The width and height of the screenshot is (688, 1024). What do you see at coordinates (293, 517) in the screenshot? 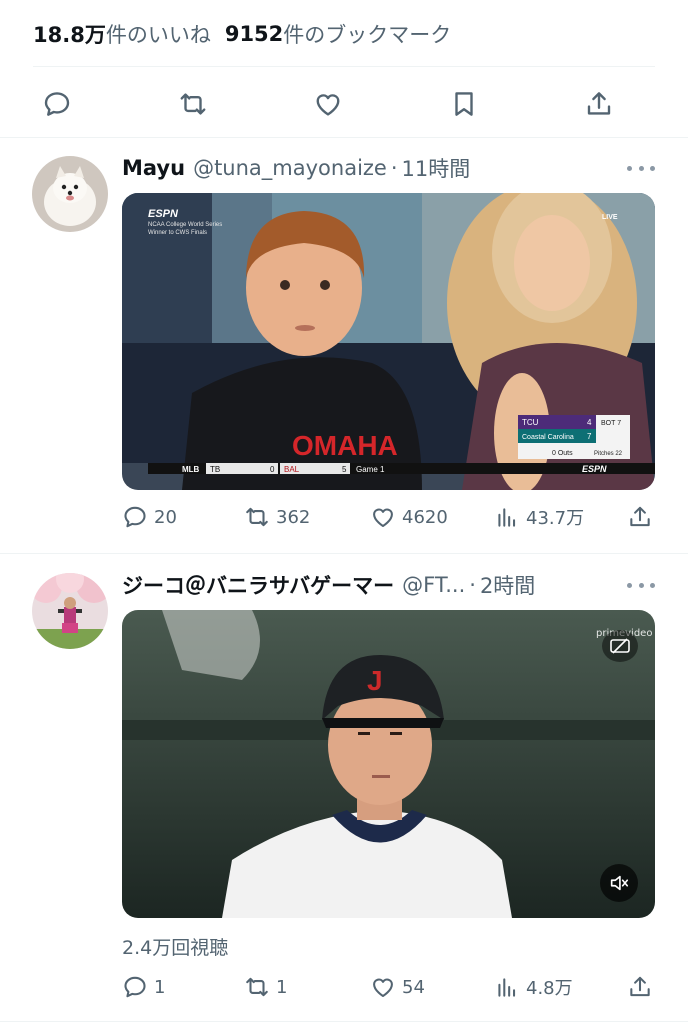
I see `retweet-count: 362` at bounding box center [293, 517].